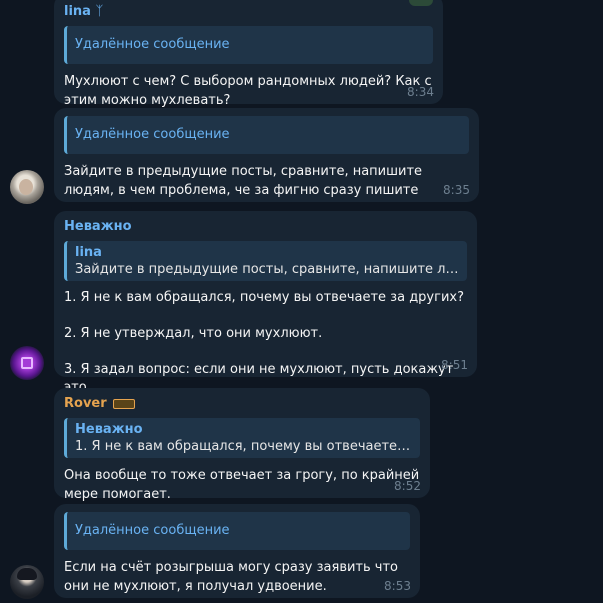  I want to click on badge-icon, so click(124, 403).